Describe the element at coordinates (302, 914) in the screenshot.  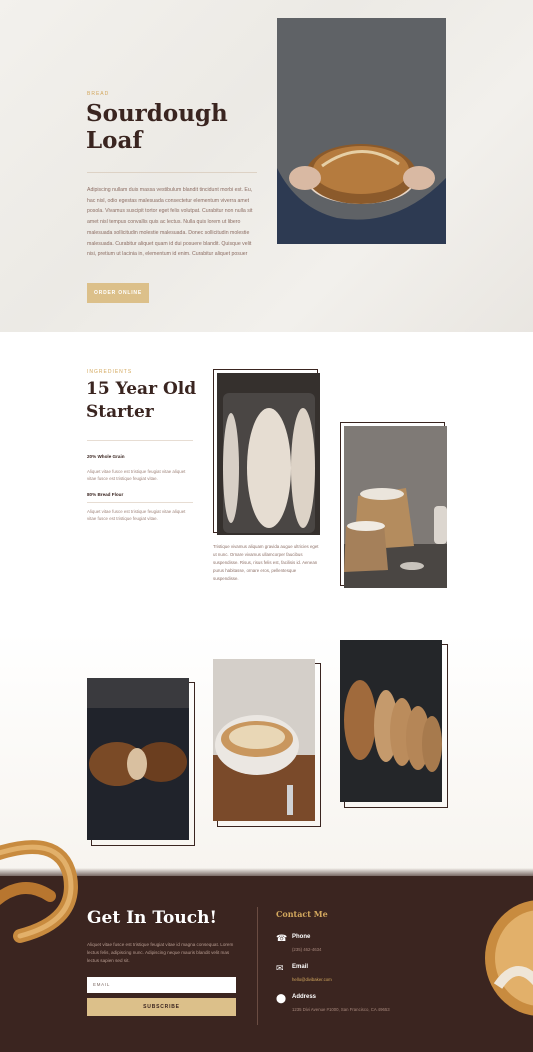
I see `contact-title: Contact Me` at that location.